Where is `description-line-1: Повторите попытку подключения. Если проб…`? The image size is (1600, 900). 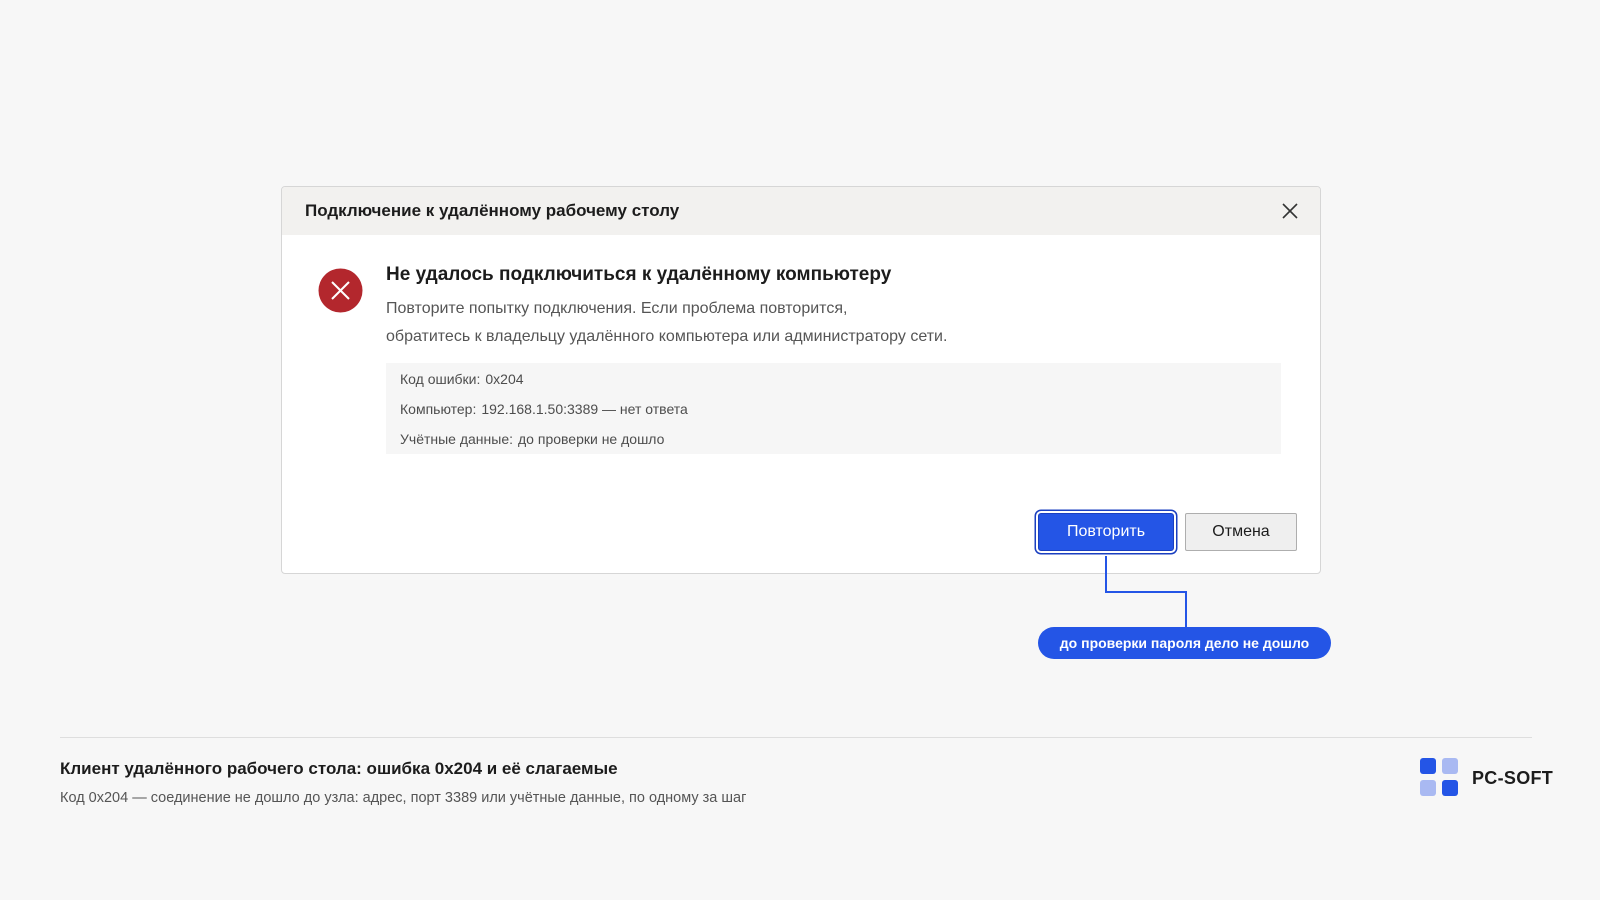
description-line-1: Повторите попытку подключения. Если проб… is located at coordinates (617, 308).